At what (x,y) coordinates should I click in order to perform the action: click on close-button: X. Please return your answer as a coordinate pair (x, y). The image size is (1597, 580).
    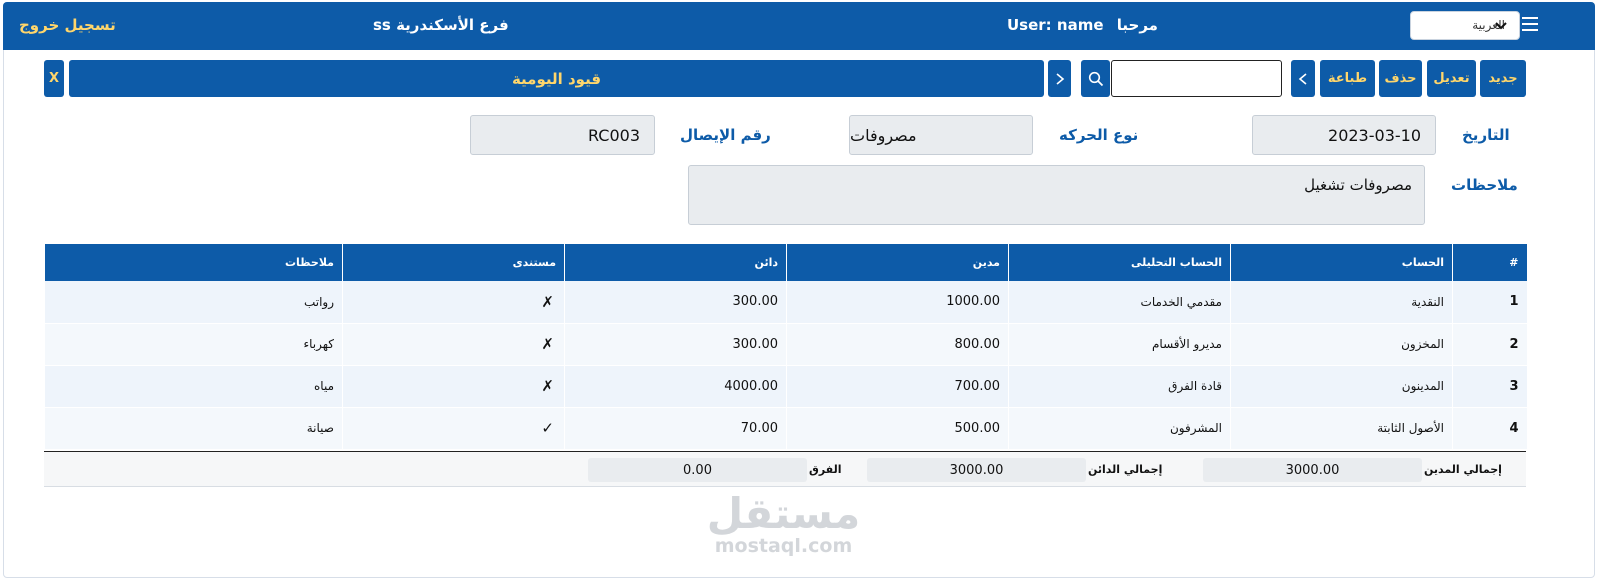
    Looking at the image, I should click on (54, 78).